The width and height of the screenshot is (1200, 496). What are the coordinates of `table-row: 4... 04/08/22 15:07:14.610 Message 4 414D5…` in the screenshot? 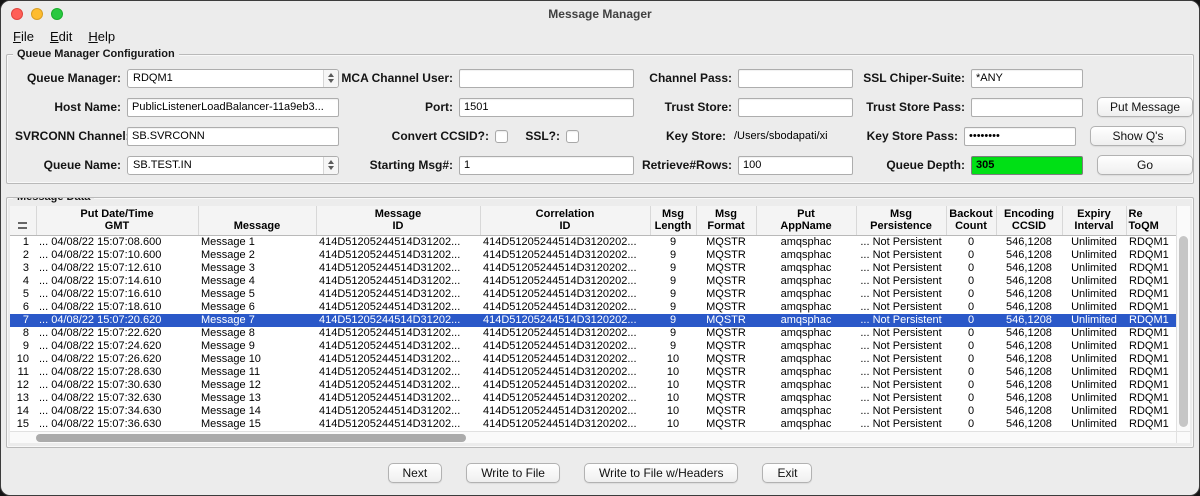 It's located at (593, 281).